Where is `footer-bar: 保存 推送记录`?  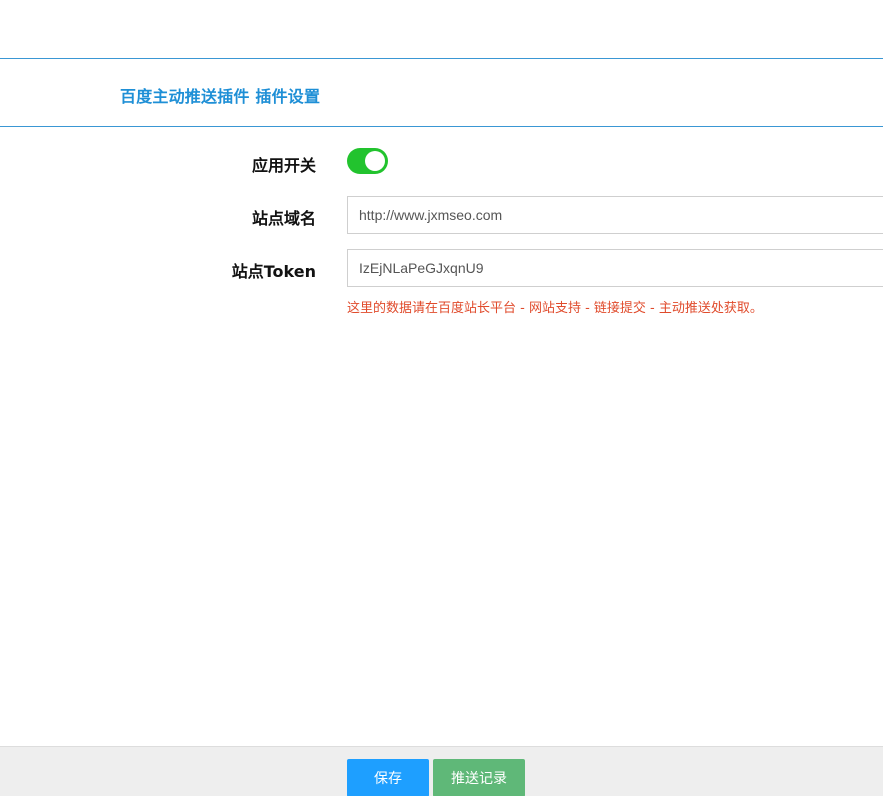 footer-bar: 保存 推送记录 is located at coordinates (441, 771).